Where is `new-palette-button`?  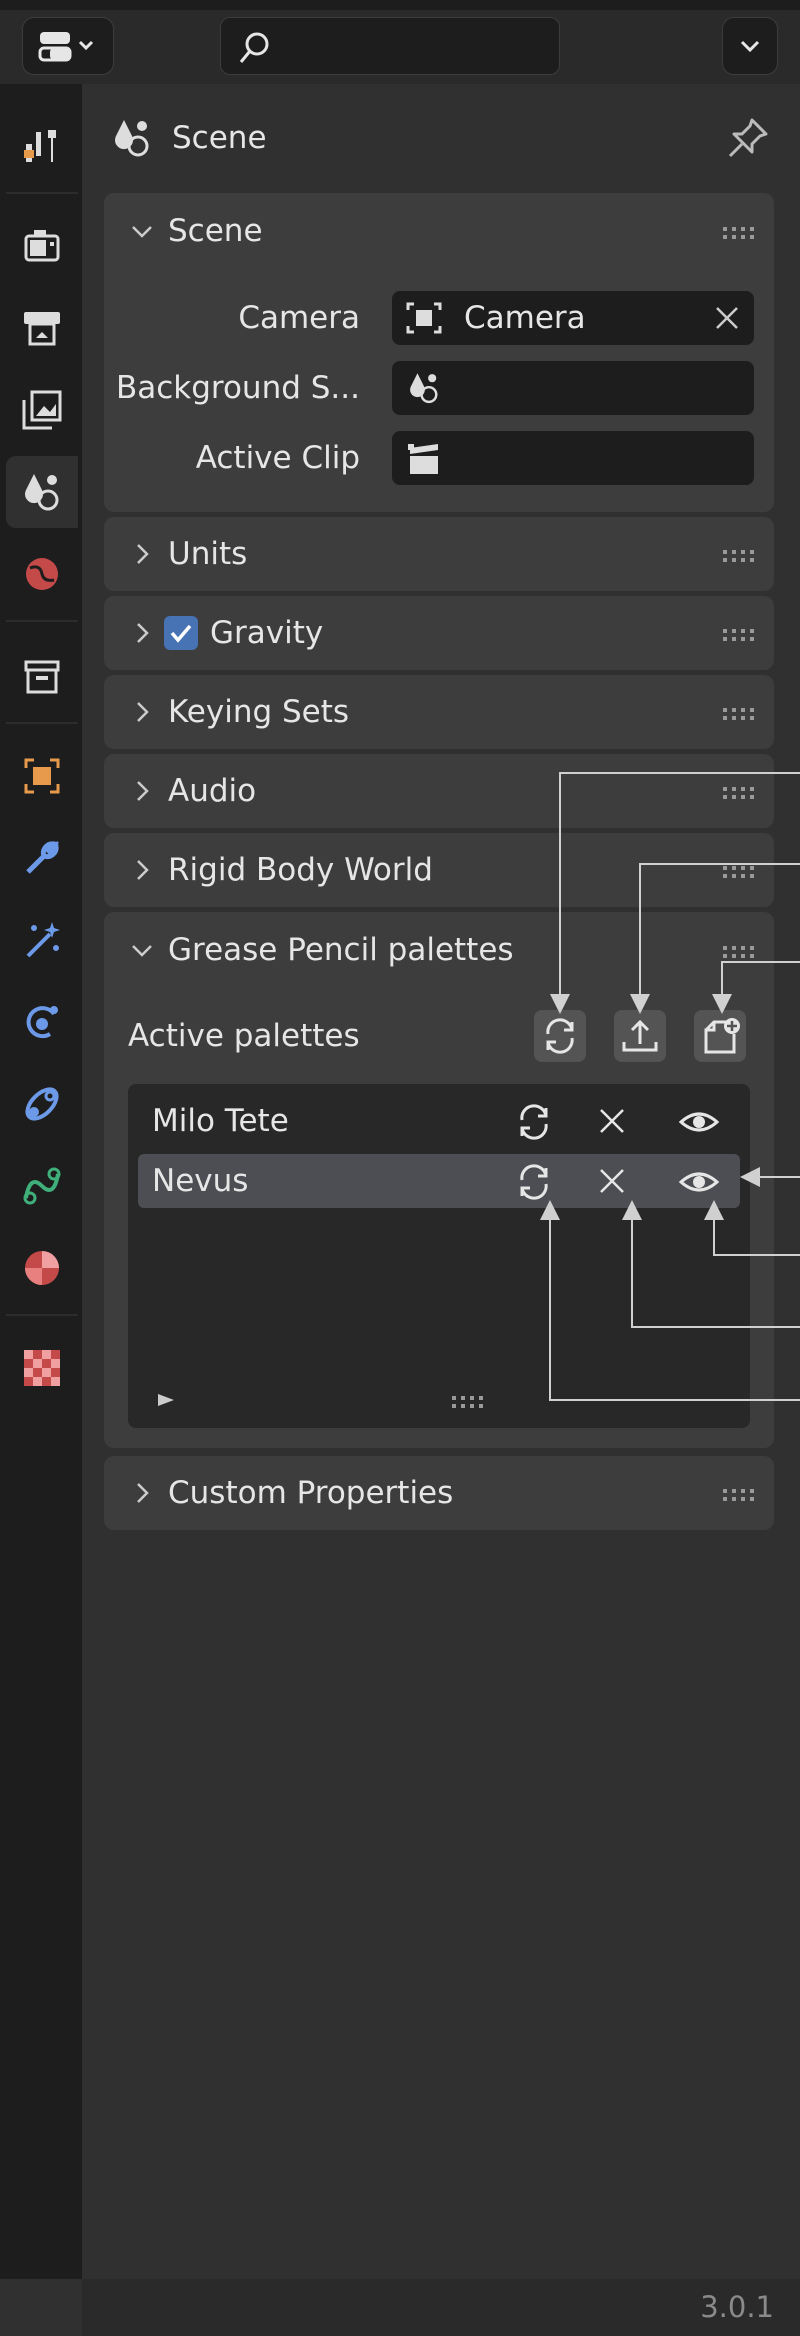 new-palette-button is located at coordinates (720, 1036).